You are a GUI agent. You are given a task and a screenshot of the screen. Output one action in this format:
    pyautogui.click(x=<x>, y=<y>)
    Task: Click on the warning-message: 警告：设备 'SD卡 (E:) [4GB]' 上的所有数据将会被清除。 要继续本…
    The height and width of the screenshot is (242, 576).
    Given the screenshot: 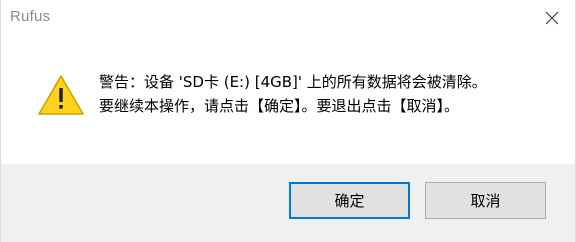 What is the action you would take?
    pyautogui.click(x=293, y=94)
    